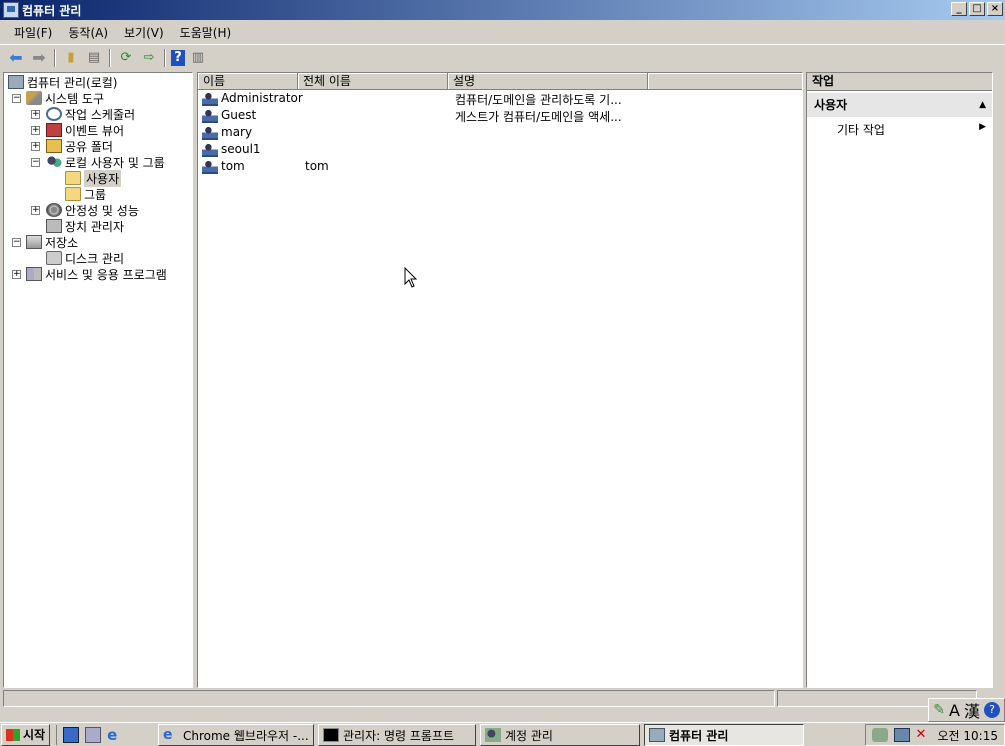 The width and height of the screenshot is (1005, 746). What do you see at coordinates (52, 242) in the screenshot?
I see `tree-item-storage: 저장소` at bounding box center [52, 242].